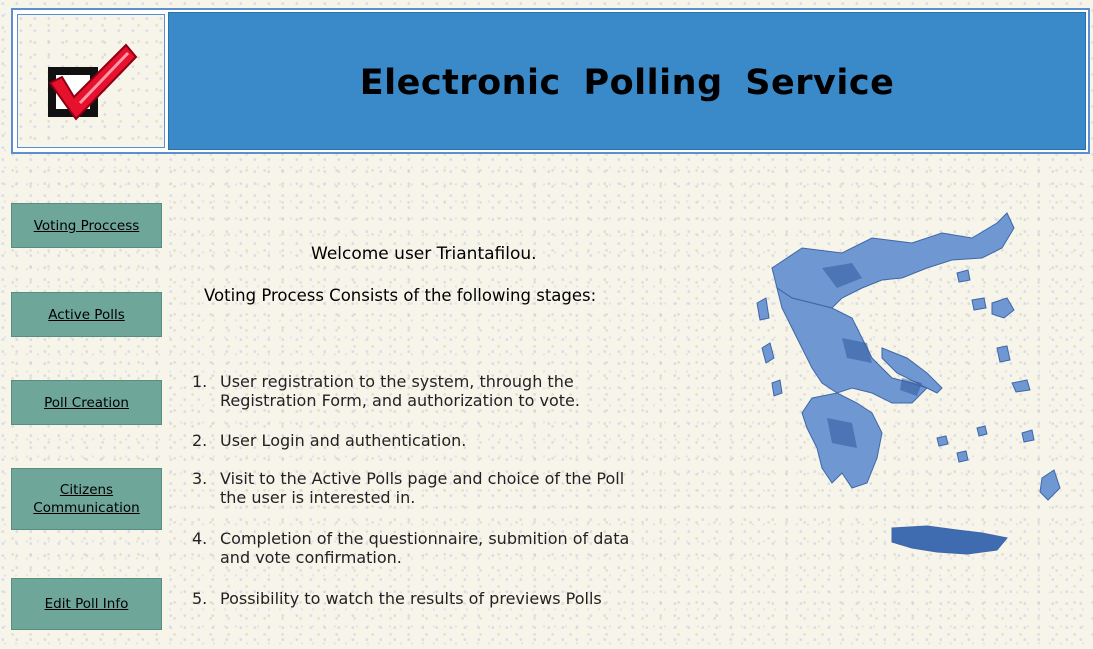  Describe the element at coordinates (86, 490) in the screenshot. I see `nav-citizens-communication-label-1: Citizens` at that location.